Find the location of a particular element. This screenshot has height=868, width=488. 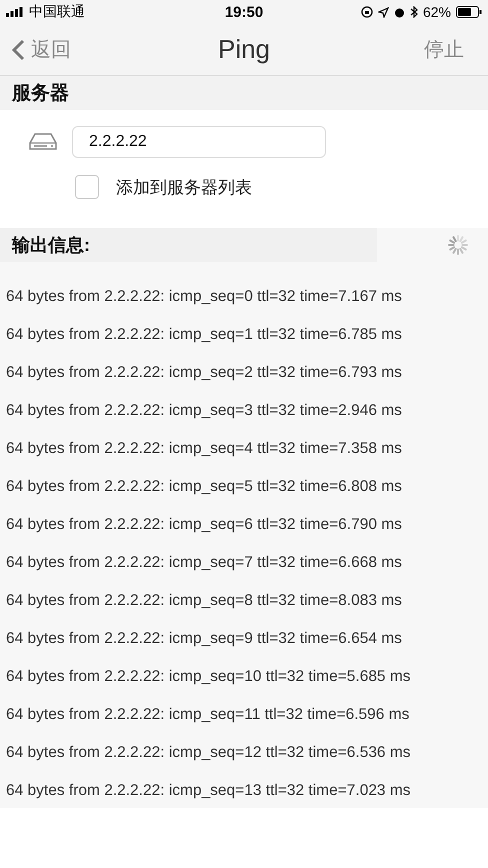

bluetooth-icon is located at coordinates (414, 12).